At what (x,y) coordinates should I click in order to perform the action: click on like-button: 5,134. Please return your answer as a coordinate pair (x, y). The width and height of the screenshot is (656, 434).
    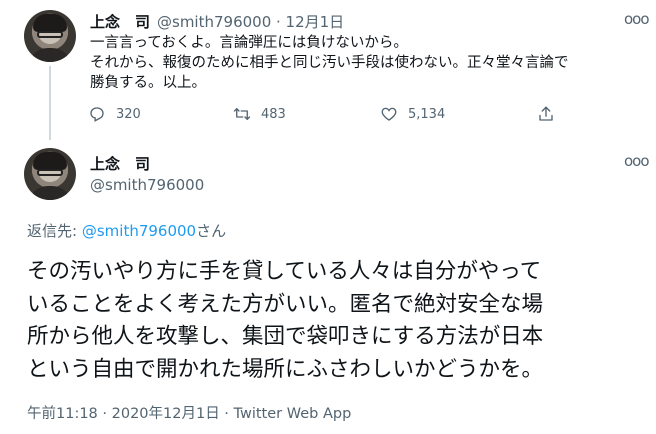
    Looking at the image, I should click on (412, 114).